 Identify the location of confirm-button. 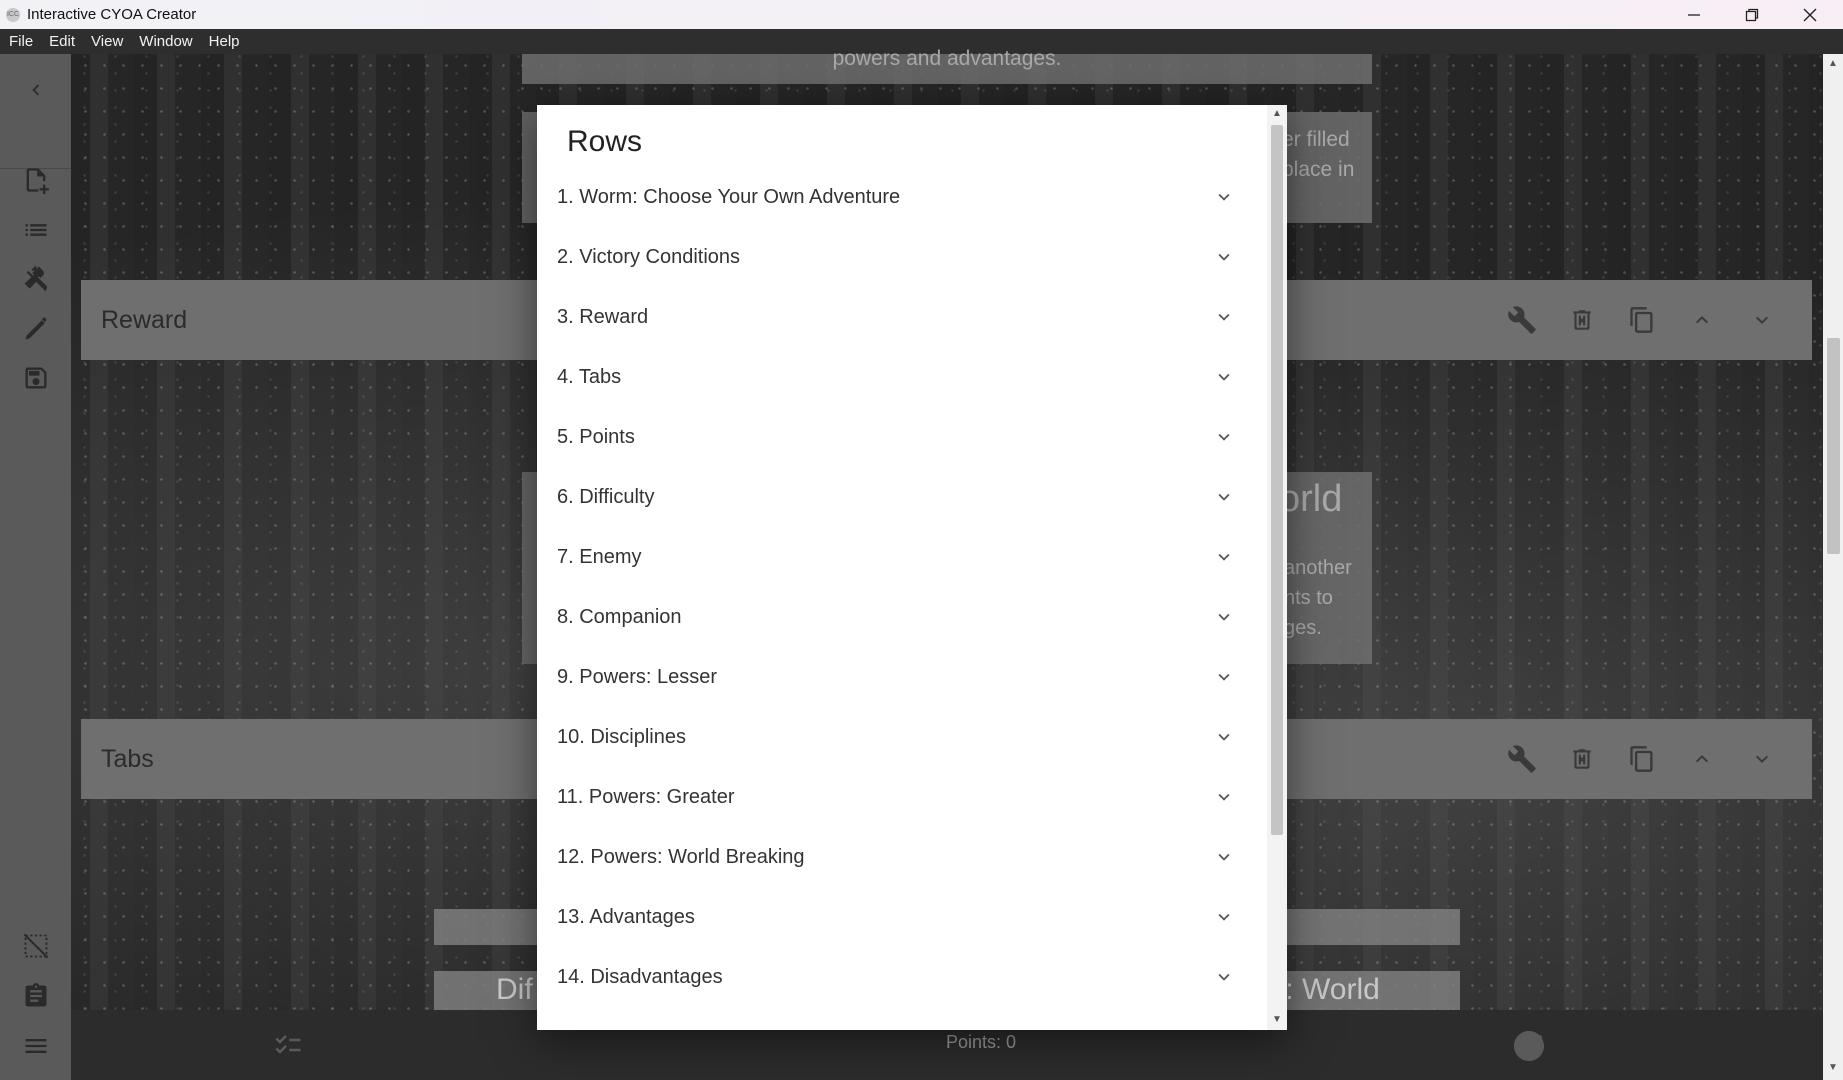
(1529, 1048).